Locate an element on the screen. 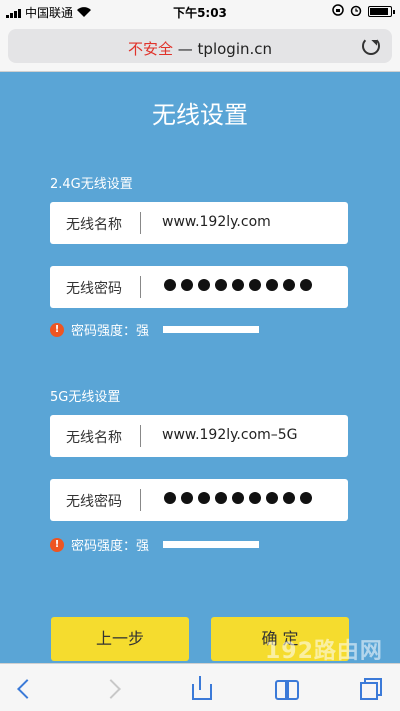 This screenshot has height=711, width=400. page-title: 无线设置 is located at coordinates (200, 115).